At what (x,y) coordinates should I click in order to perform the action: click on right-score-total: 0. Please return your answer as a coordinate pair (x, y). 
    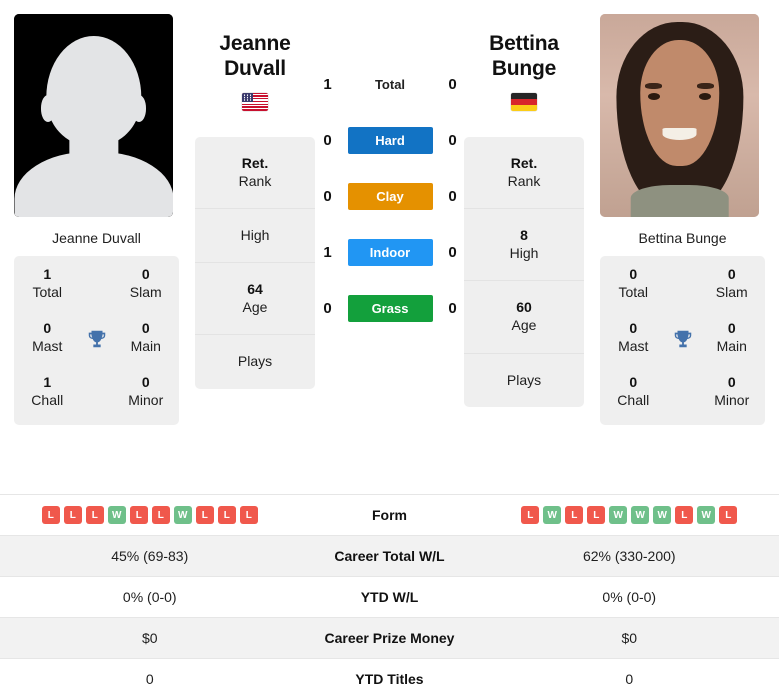
    Looking at the image, I should click on (452, 84).